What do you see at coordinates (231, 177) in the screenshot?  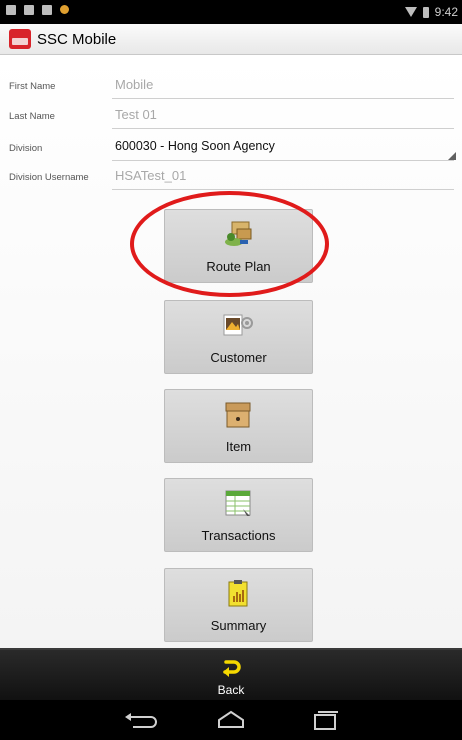 I see `division-username-row: Division Username HSATest_01` at bounding box center [231, 177].